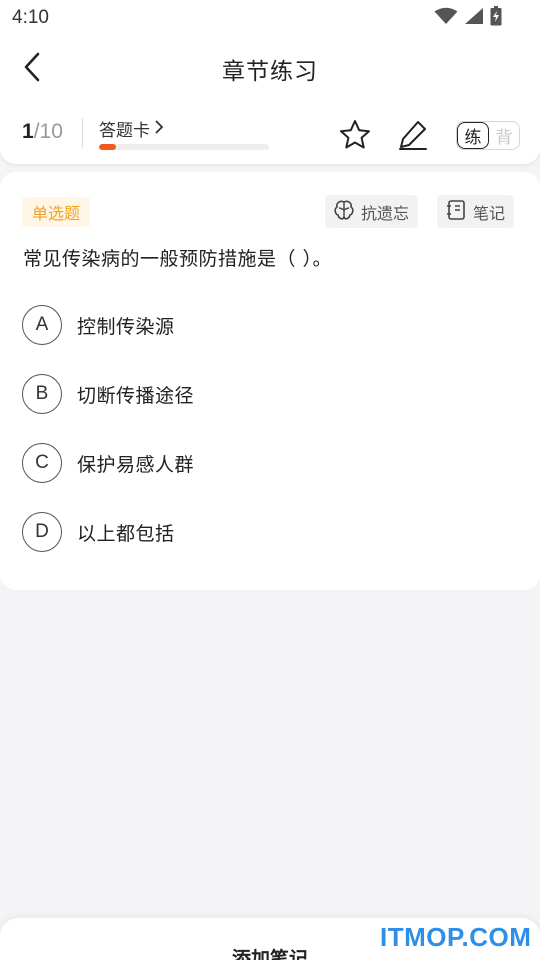 The height and width of the screenshot is (960, 540). Describe the element at coordinates (136, 464) in the screenshot. I see `option-text: 保护易感人群` at that location.